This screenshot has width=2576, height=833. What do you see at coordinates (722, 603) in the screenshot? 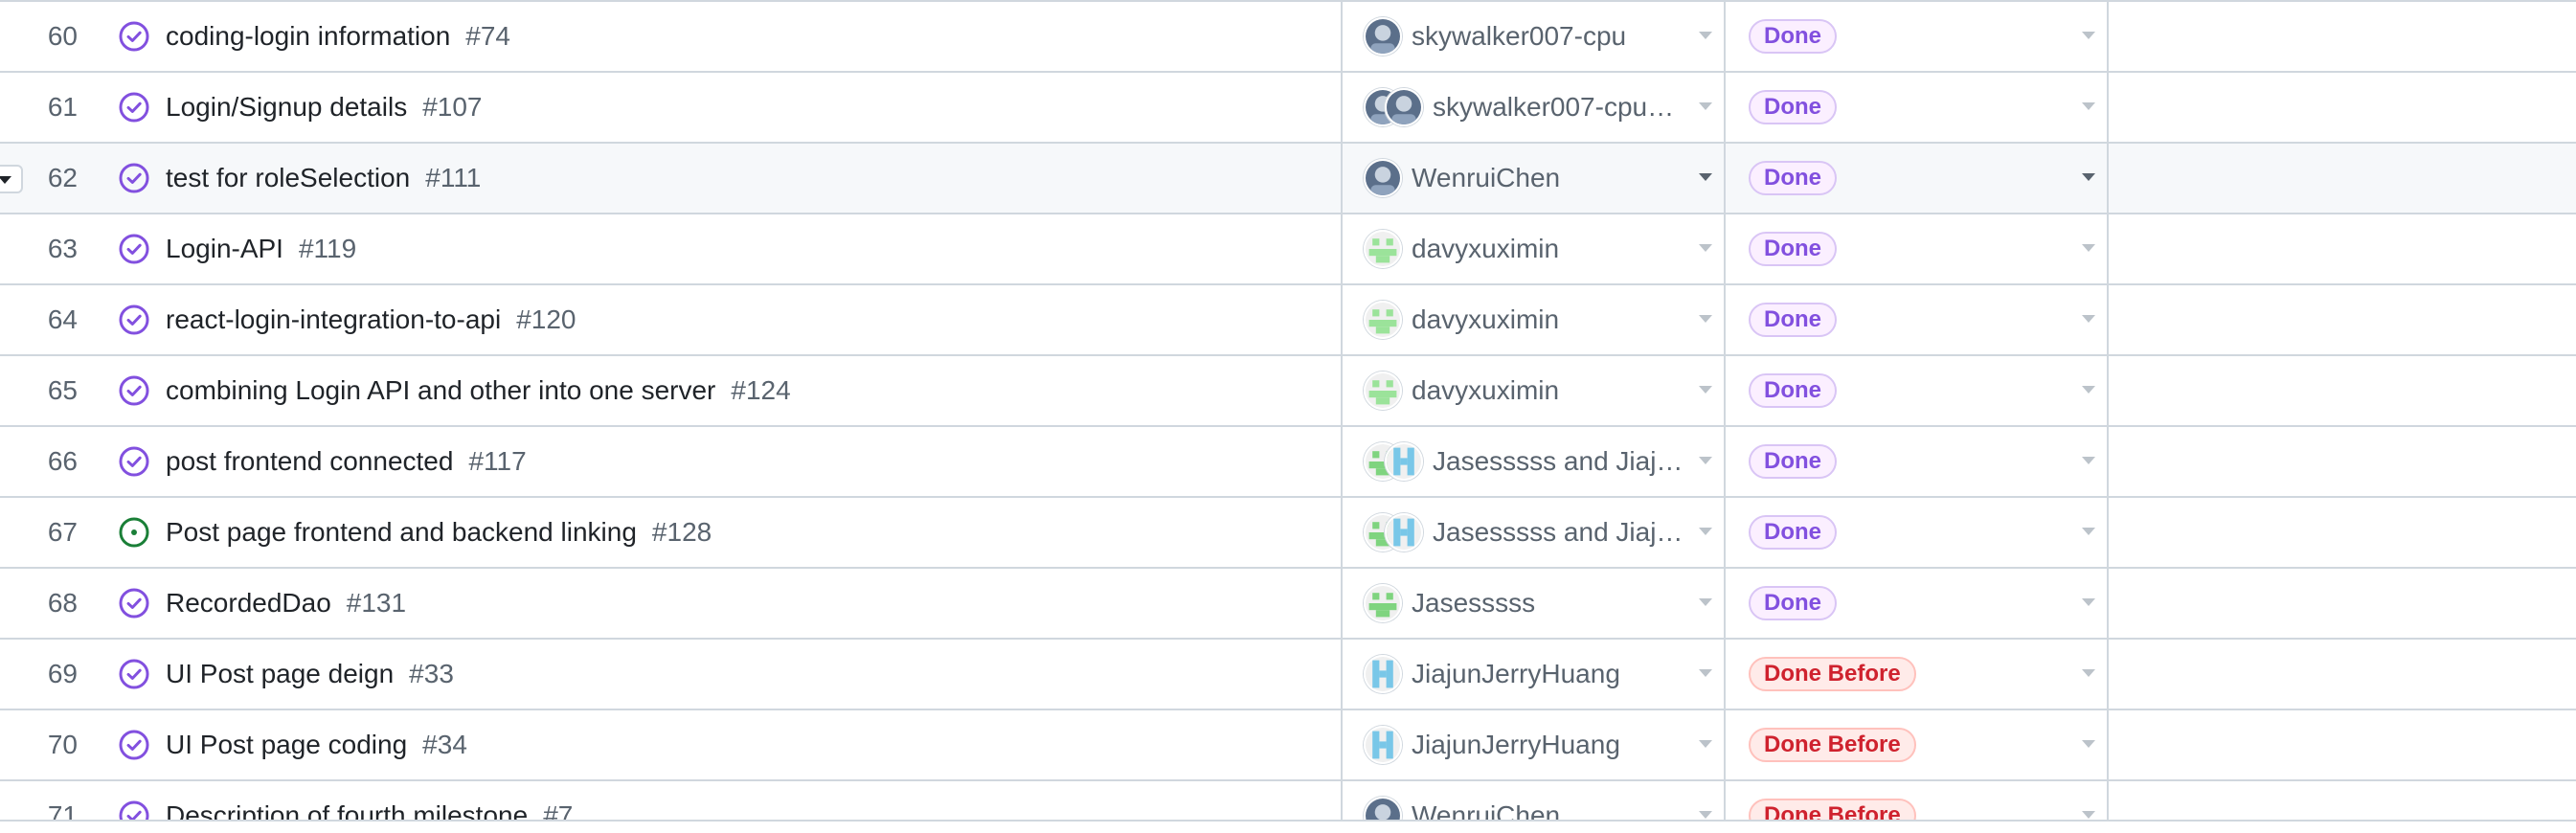
I see `title-cell: RecordedDao #131` at bounding box center [722, 603].